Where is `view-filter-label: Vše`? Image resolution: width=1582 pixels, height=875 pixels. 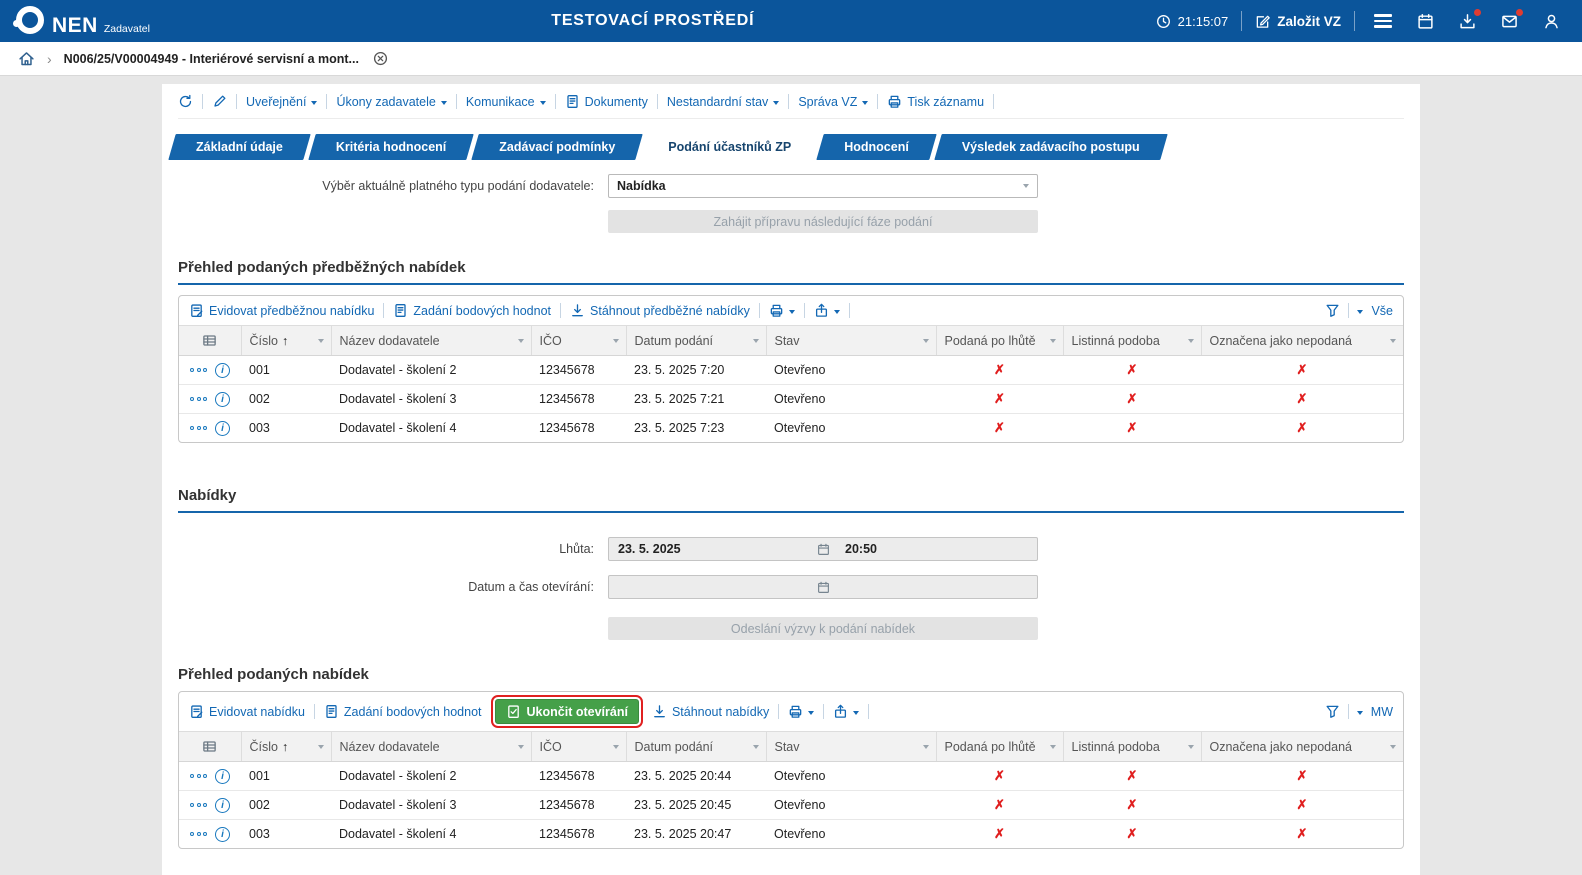 view-filter-label: Vše is located at coordinates (1382, 311).